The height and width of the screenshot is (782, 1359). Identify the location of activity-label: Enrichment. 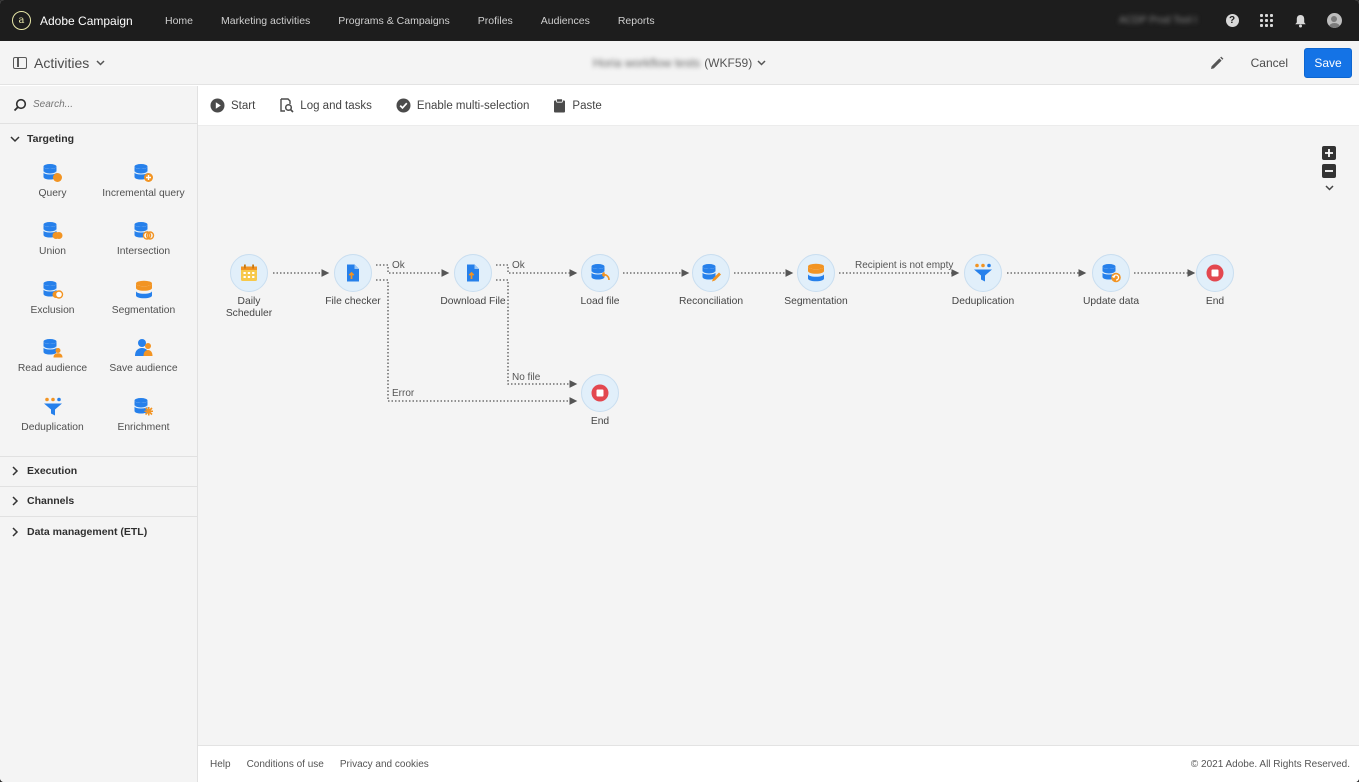
(143, 427).